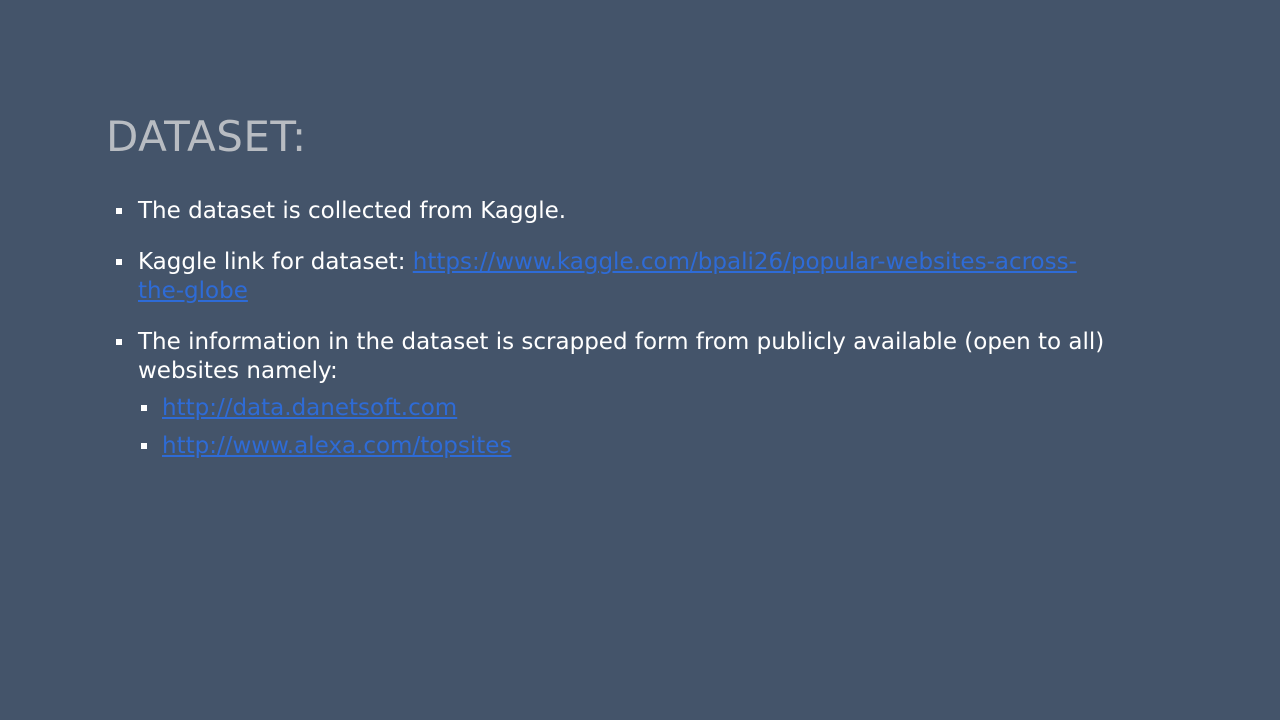 The width and height of the screenshot is (1280, 720). What do you see at coordinates (206, 136) in the screenshot?
I see `slide-title: DATASET:` at bounding box center [206, 136].